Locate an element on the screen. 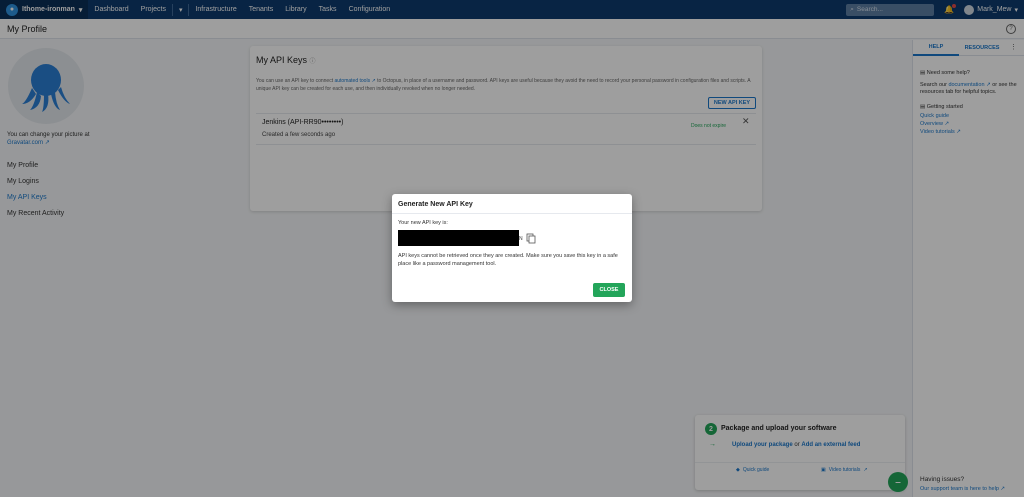 The height and width of the screenshot is (497, 1024). close-button: CLOSE is located at coordinates (609, 290).